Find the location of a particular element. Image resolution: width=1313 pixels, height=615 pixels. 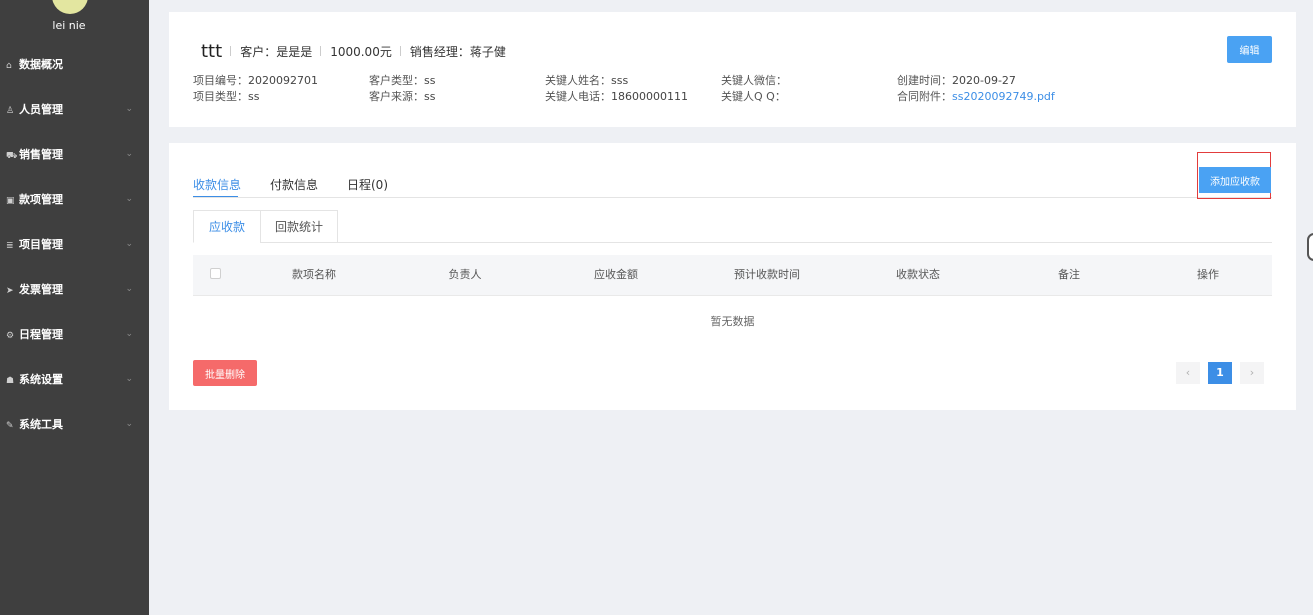

column-header: 备注 is located at coordinates (1069, 274).